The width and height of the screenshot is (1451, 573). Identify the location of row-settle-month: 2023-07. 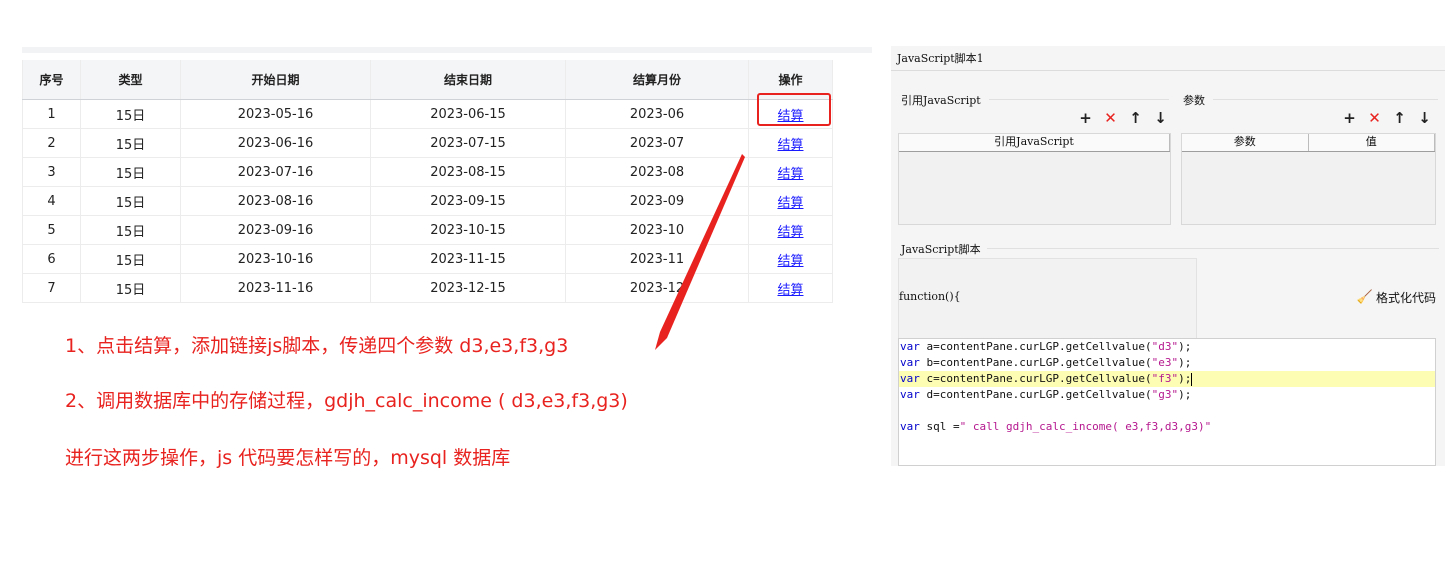
(657, 143).